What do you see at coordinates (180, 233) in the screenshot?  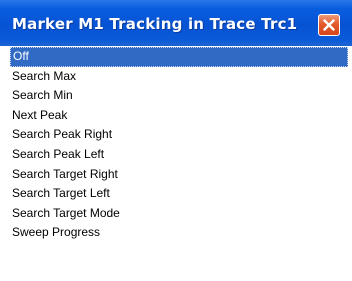 I see `list-item-sweep-progress: Sweep Progress` at bounding box center [180, 233].